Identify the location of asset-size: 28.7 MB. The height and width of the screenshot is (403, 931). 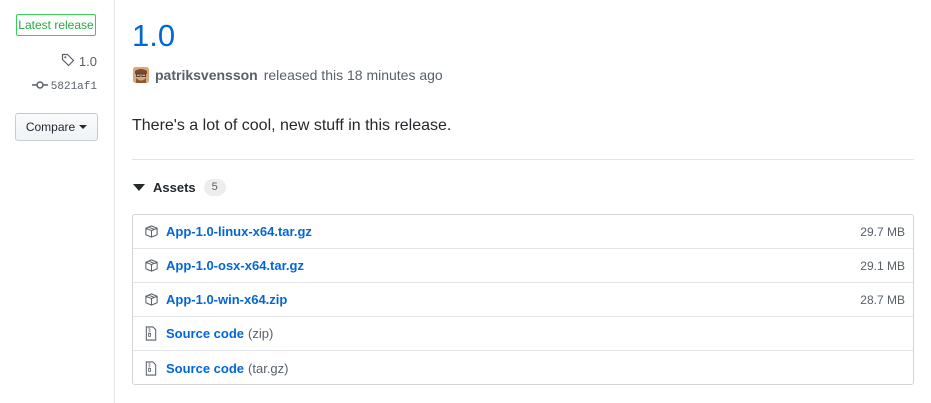
(882, 299).